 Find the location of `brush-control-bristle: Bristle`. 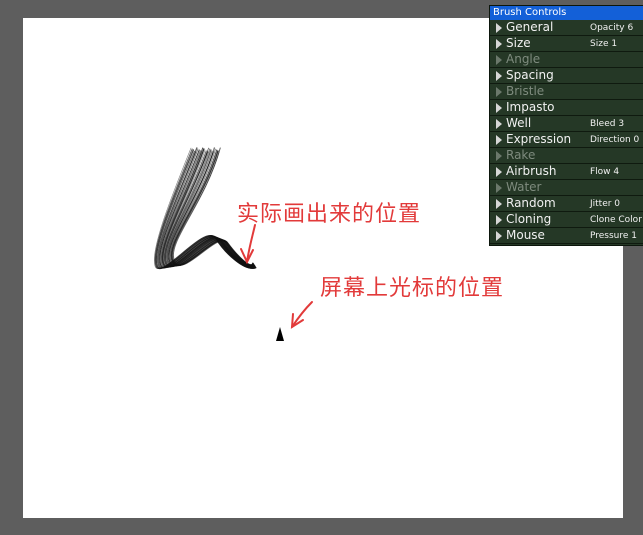

brush-control-bristle: Bristle is located at coordinates (566, 92).